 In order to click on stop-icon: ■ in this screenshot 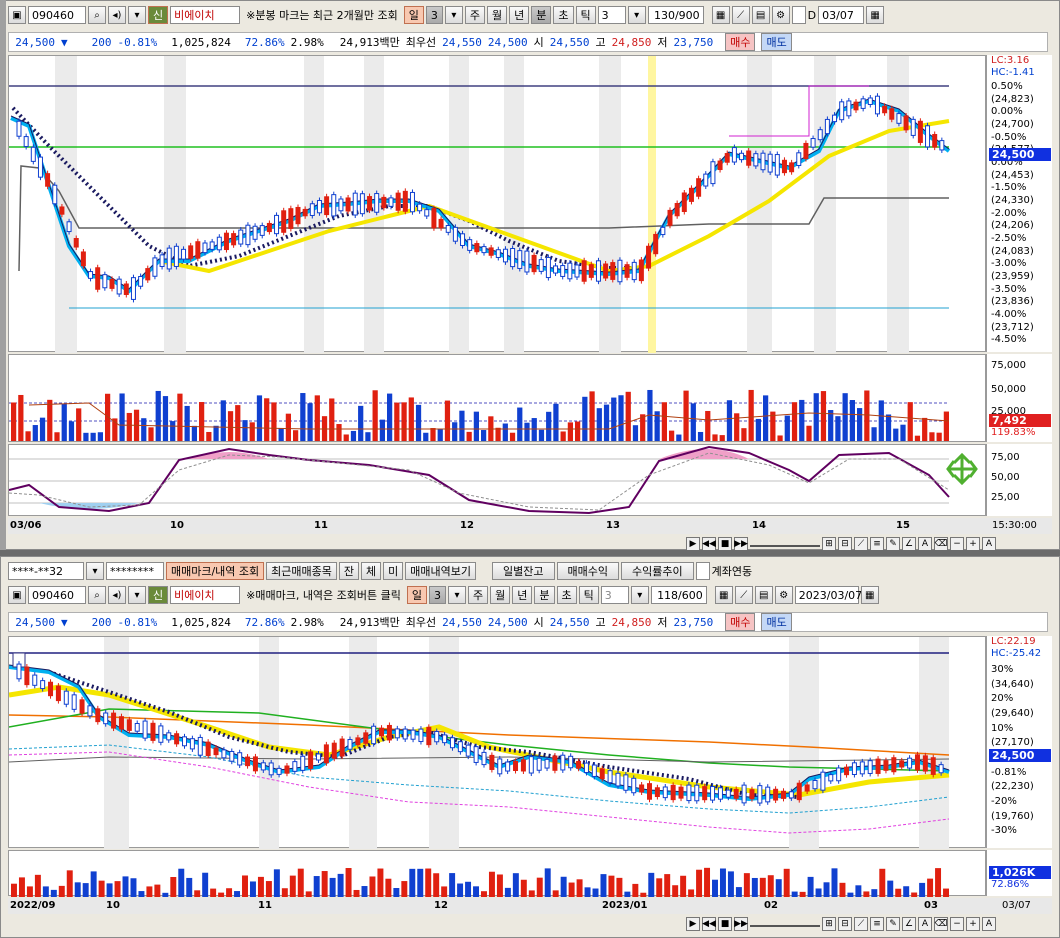, I will do `click(725, 544)`.